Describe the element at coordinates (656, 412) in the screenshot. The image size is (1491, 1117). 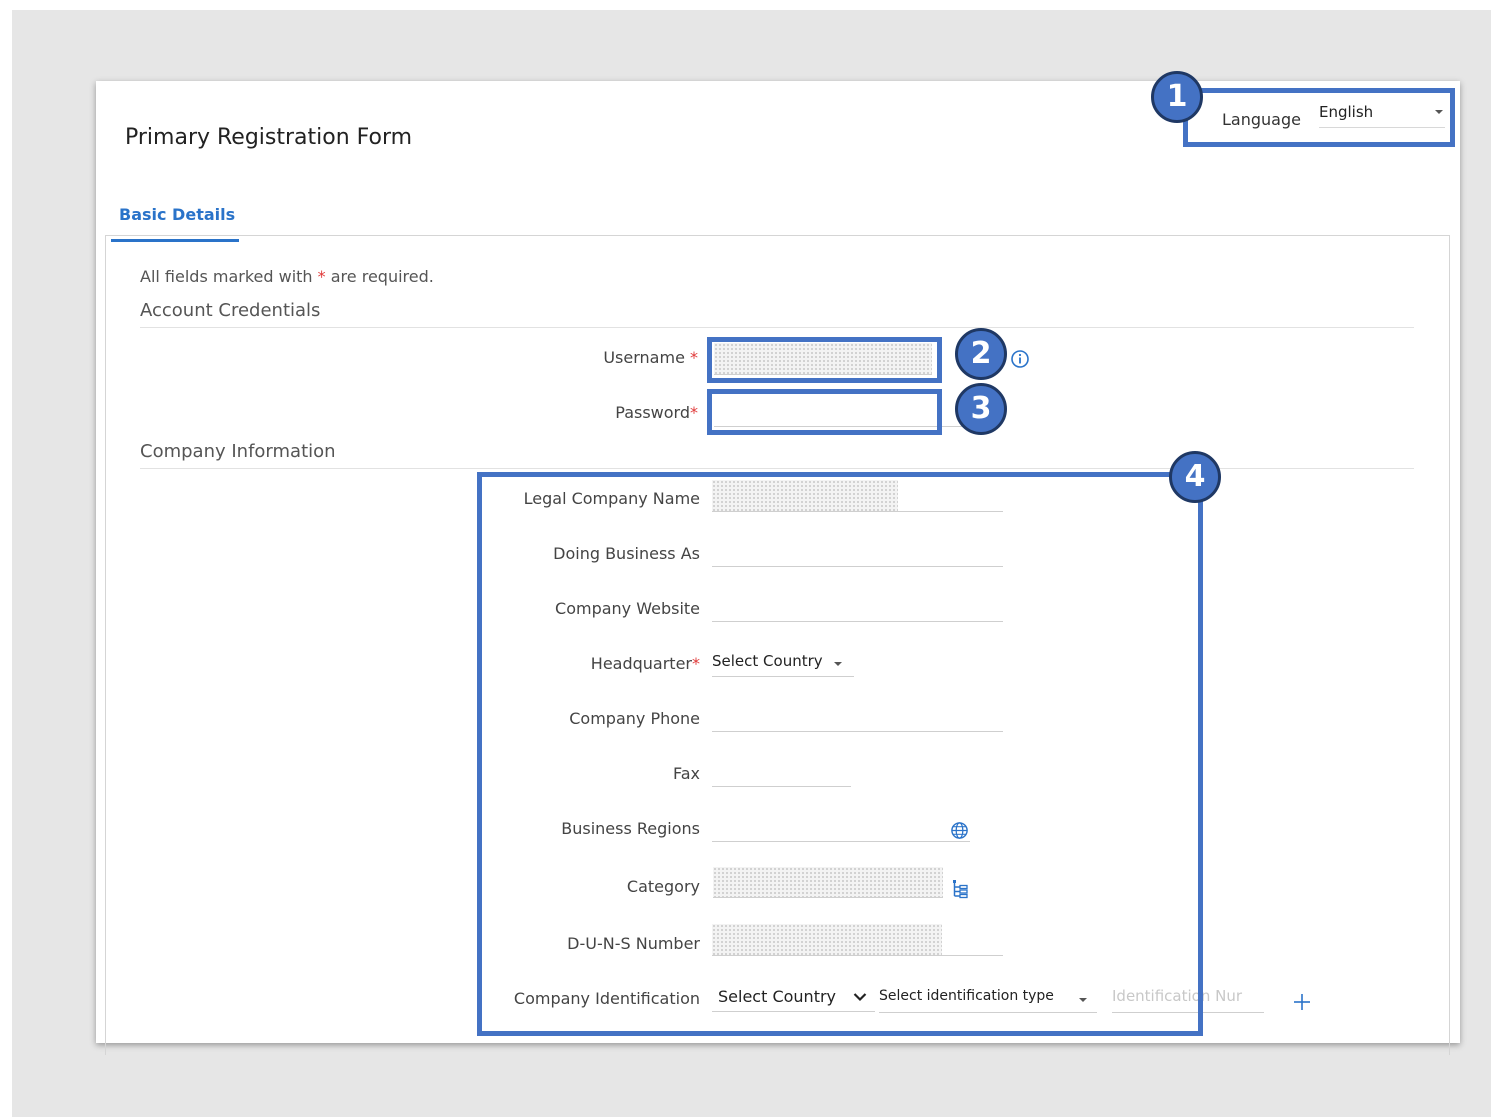
I see `password-label: Password*` at that location.